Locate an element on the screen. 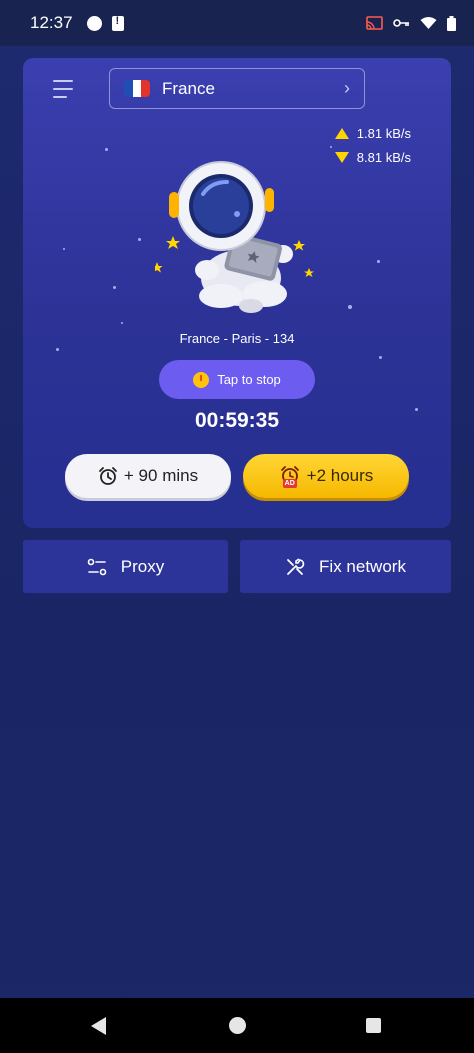 The image size is (474, 1053). france-flag-icon is located at coordinates (137, 88).